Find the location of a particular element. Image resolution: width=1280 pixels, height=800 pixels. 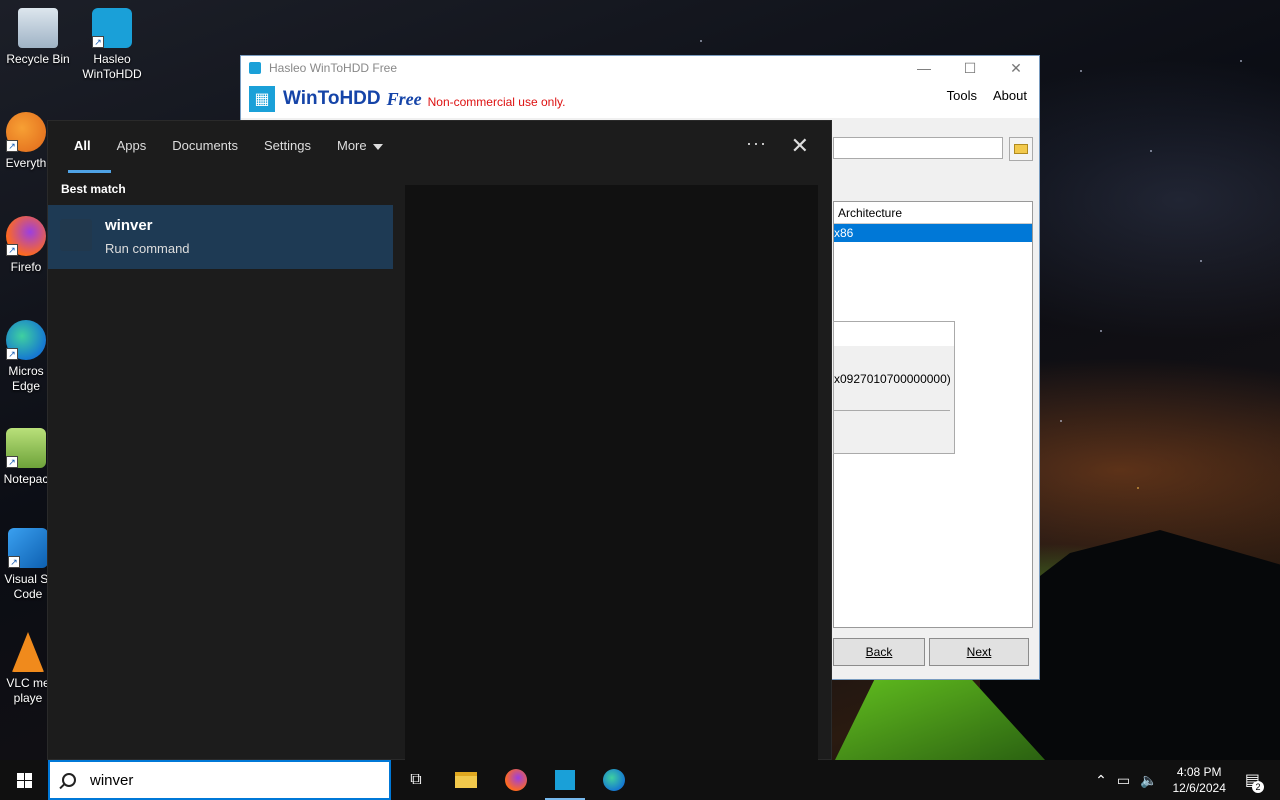

minimize-icon: — is located at coordinates (924, 68).